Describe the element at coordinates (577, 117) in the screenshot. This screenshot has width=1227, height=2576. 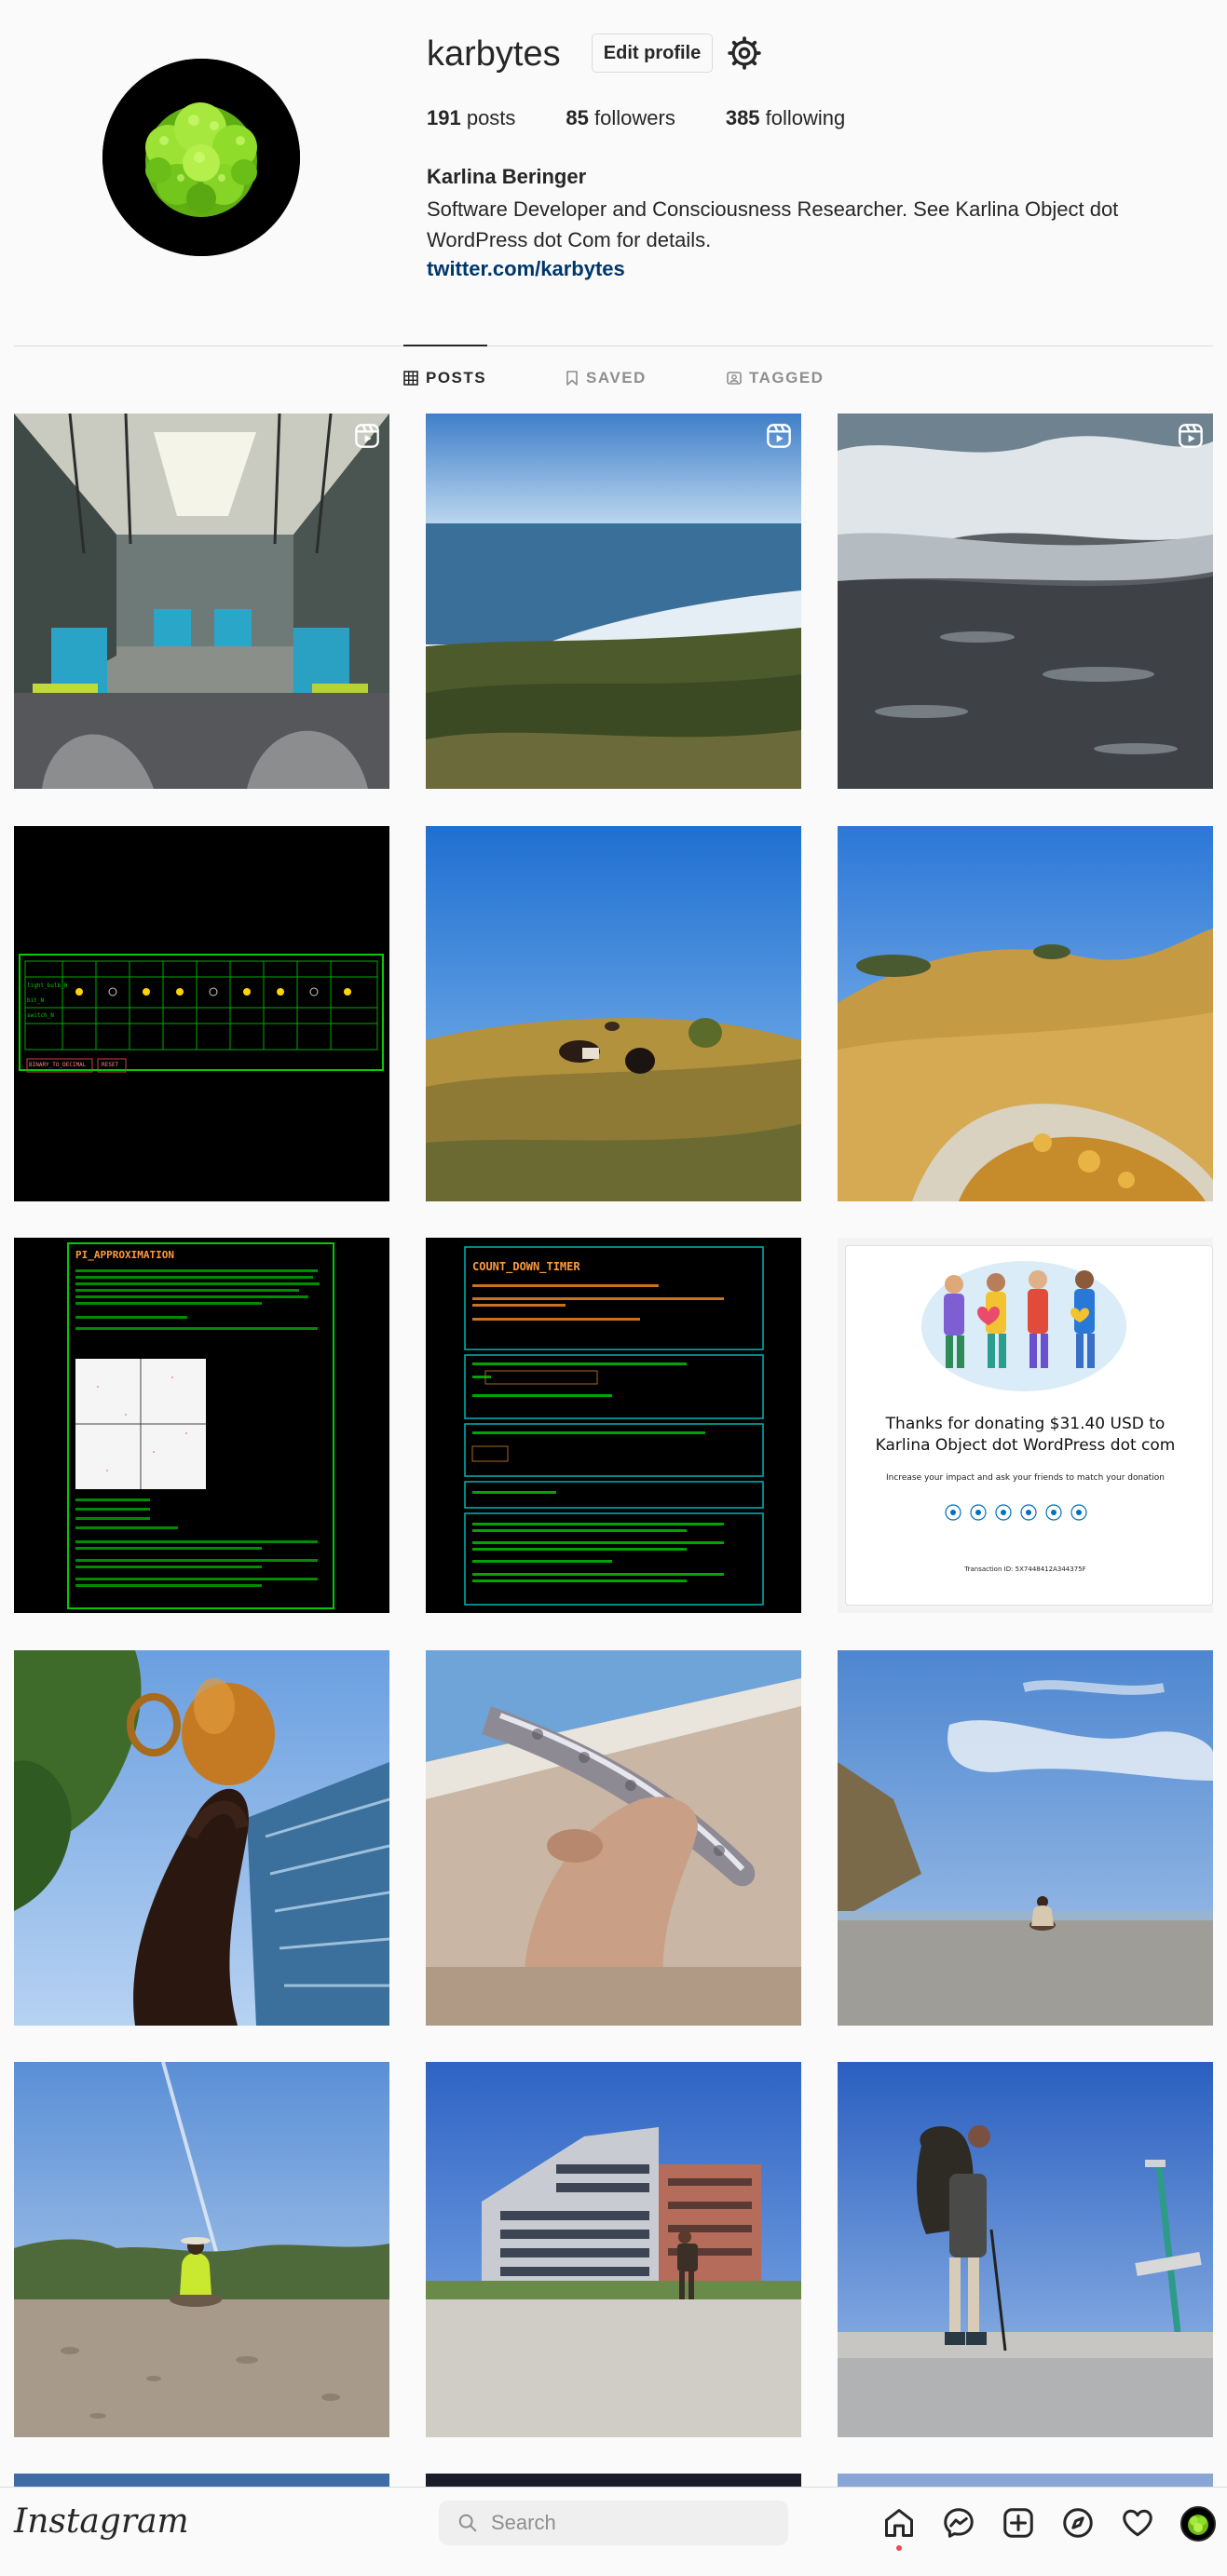
I see `followers-count: 85` at that location.